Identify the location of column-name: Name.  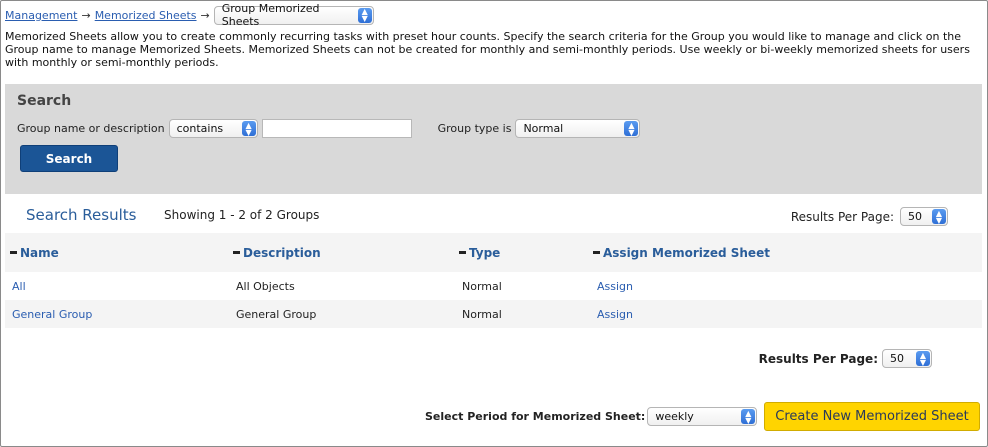
(34, 253).